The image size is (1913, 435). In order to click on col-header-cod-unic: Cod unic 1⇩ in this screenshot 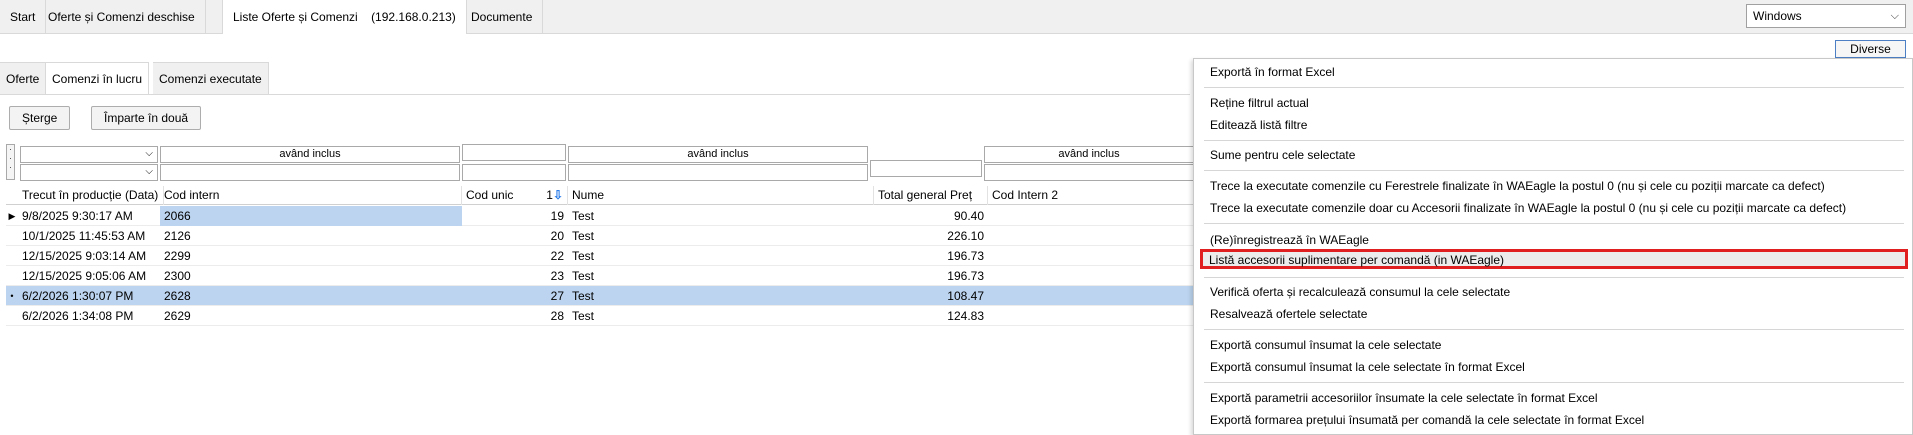, I will do `click(515, 195)`.